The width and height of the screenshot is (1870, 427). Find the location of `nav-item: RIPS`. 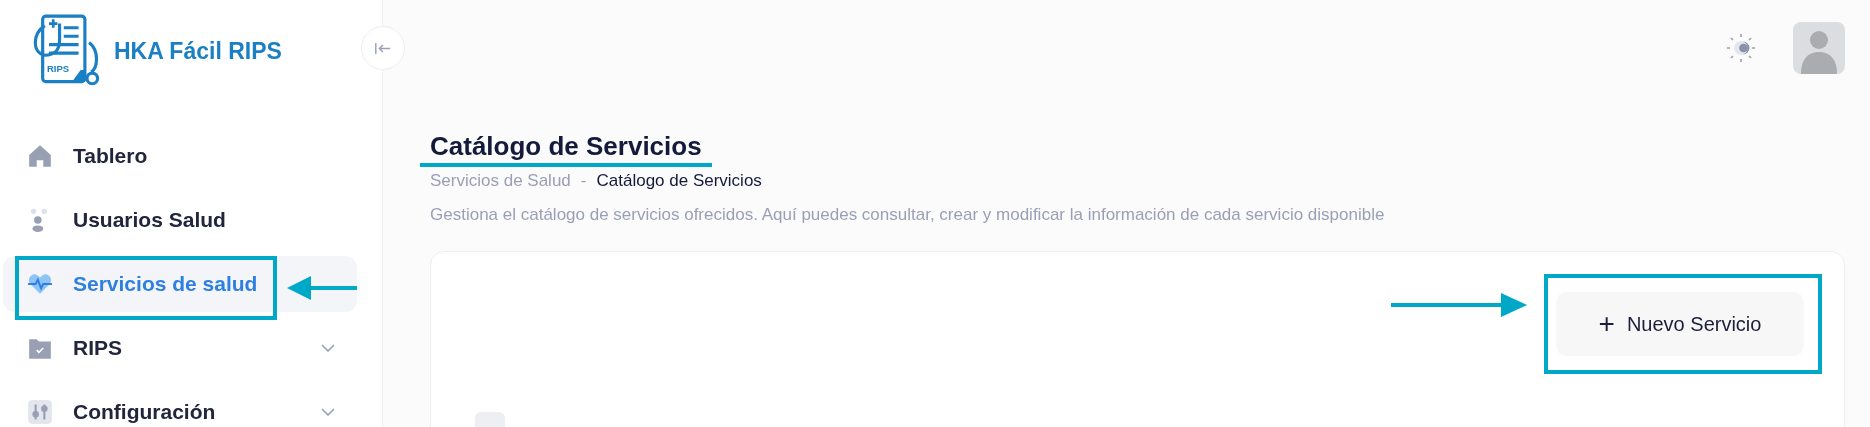

nav-item: RIPS is located at coordinates (180, 348).